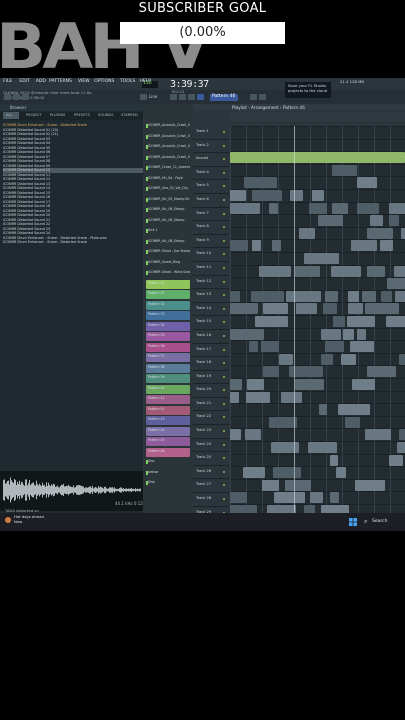 The height and width of the screenshot is (720, 405). I want to click on playlist-track-header: Track 21, so click(211, 405).